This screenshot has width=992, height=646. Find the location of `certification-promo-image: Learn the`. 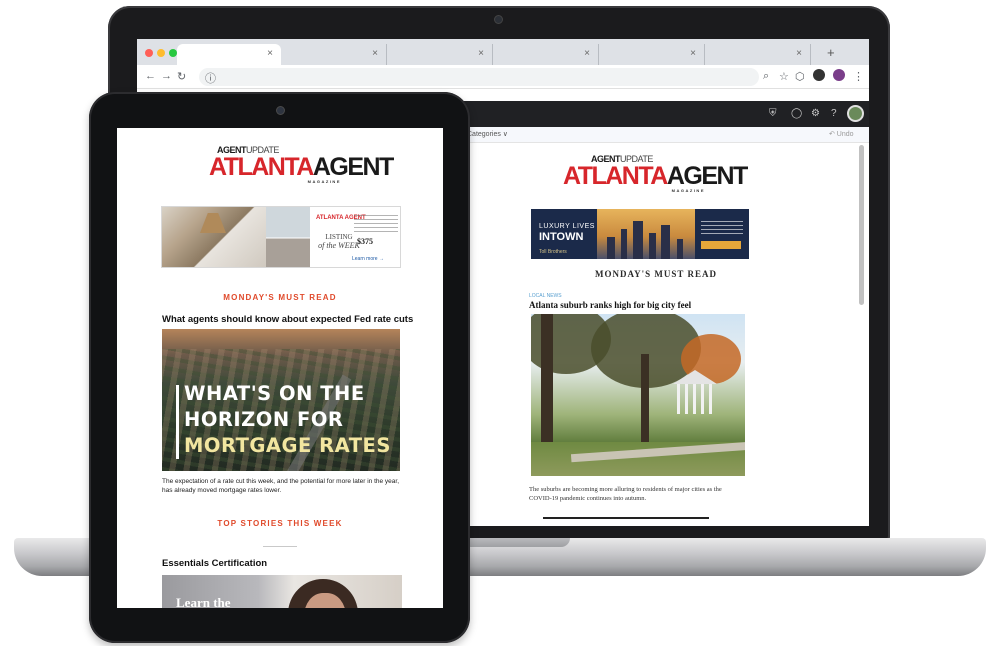

certification-promo-image: Learn the is located at coordinates (282, 591).